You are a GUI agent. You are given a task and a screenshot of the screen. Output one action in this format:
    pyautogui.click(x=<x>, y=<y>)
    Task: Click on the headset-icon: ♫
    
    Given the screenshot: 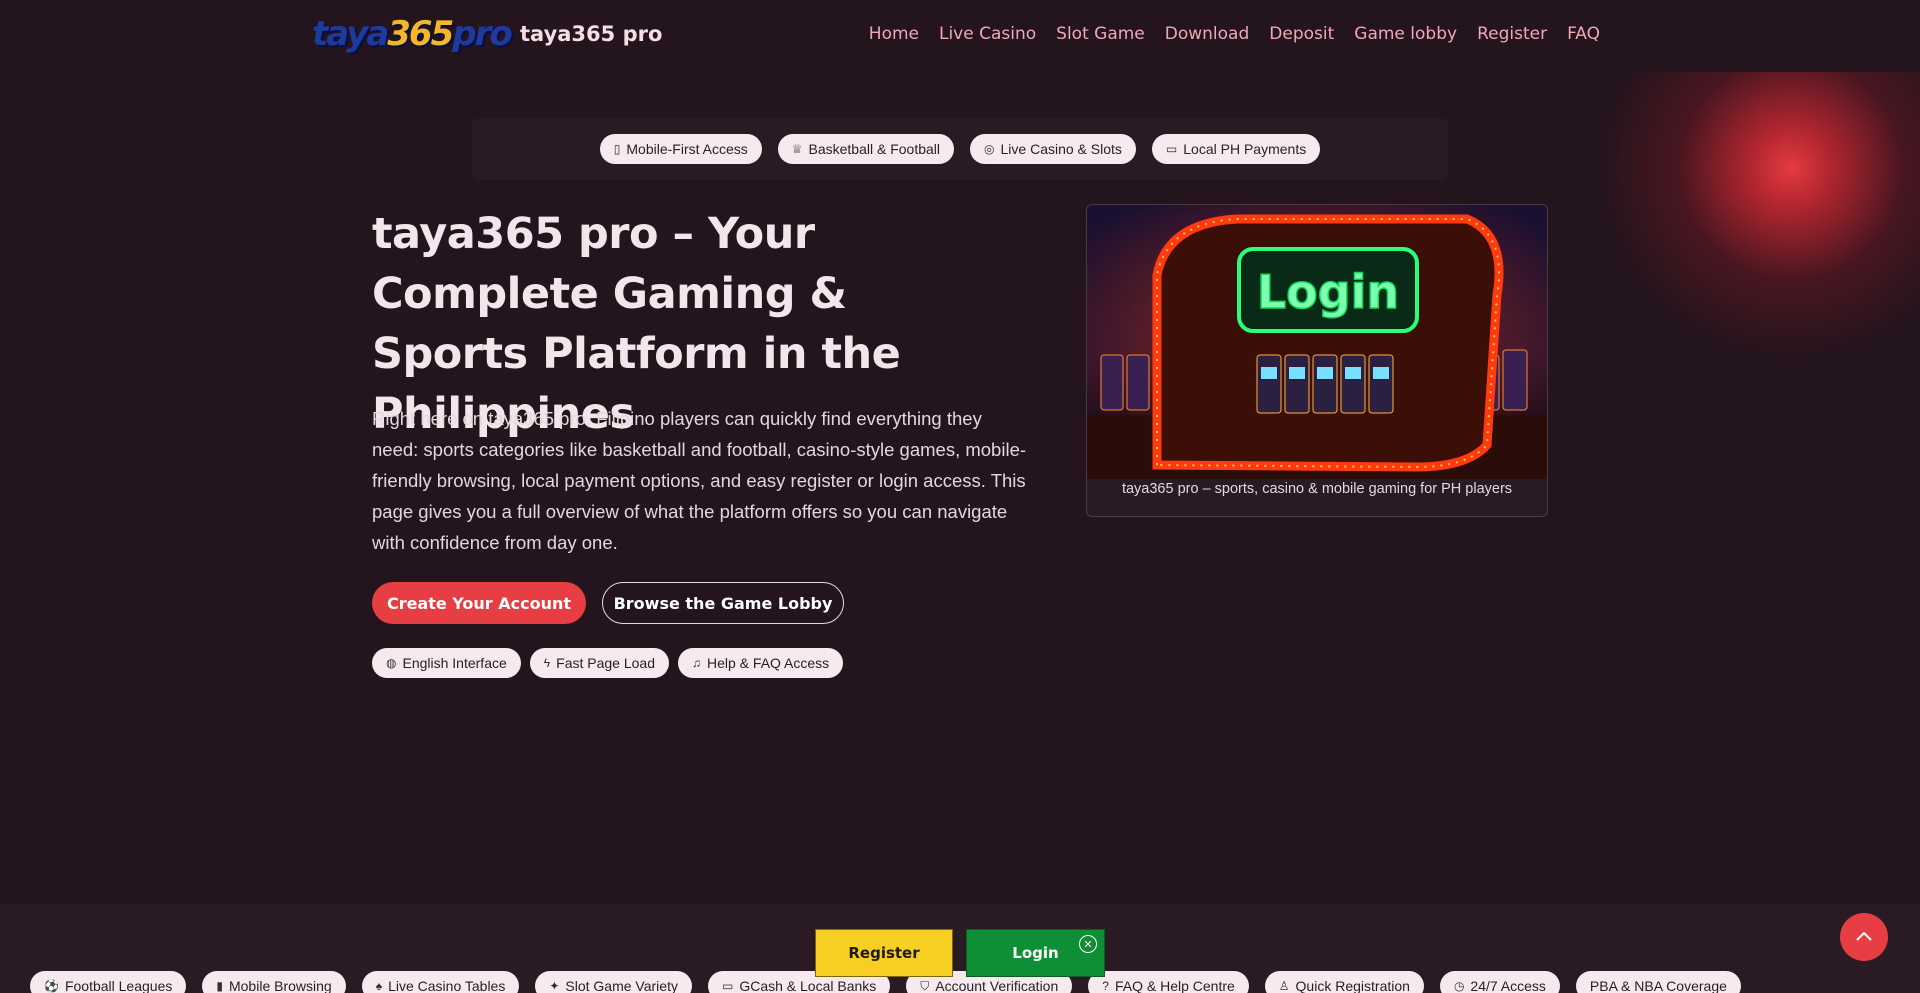 What is the action you would take?
    pyautogui.click(x=696, y=663)
    